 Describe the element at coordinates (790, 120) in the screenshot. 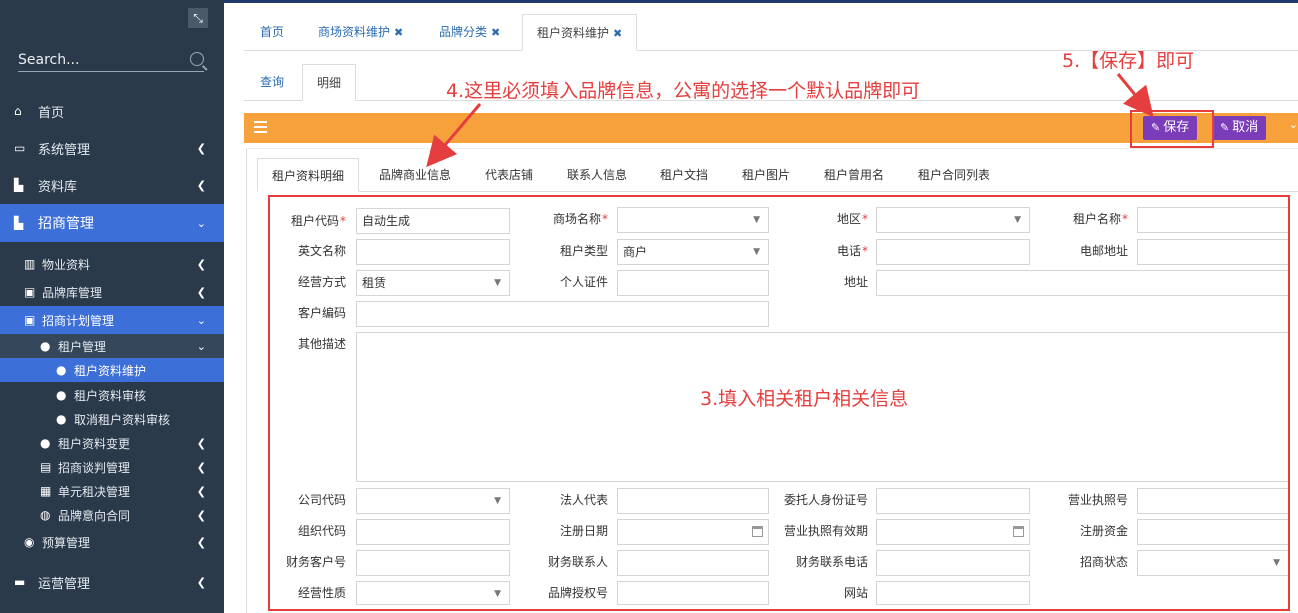

I see `annotation-arrows` at that location.